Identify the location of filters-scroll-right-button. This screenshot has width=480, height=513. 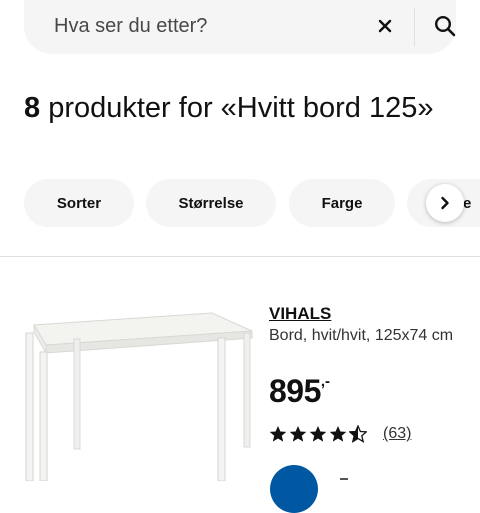
(445, 203).